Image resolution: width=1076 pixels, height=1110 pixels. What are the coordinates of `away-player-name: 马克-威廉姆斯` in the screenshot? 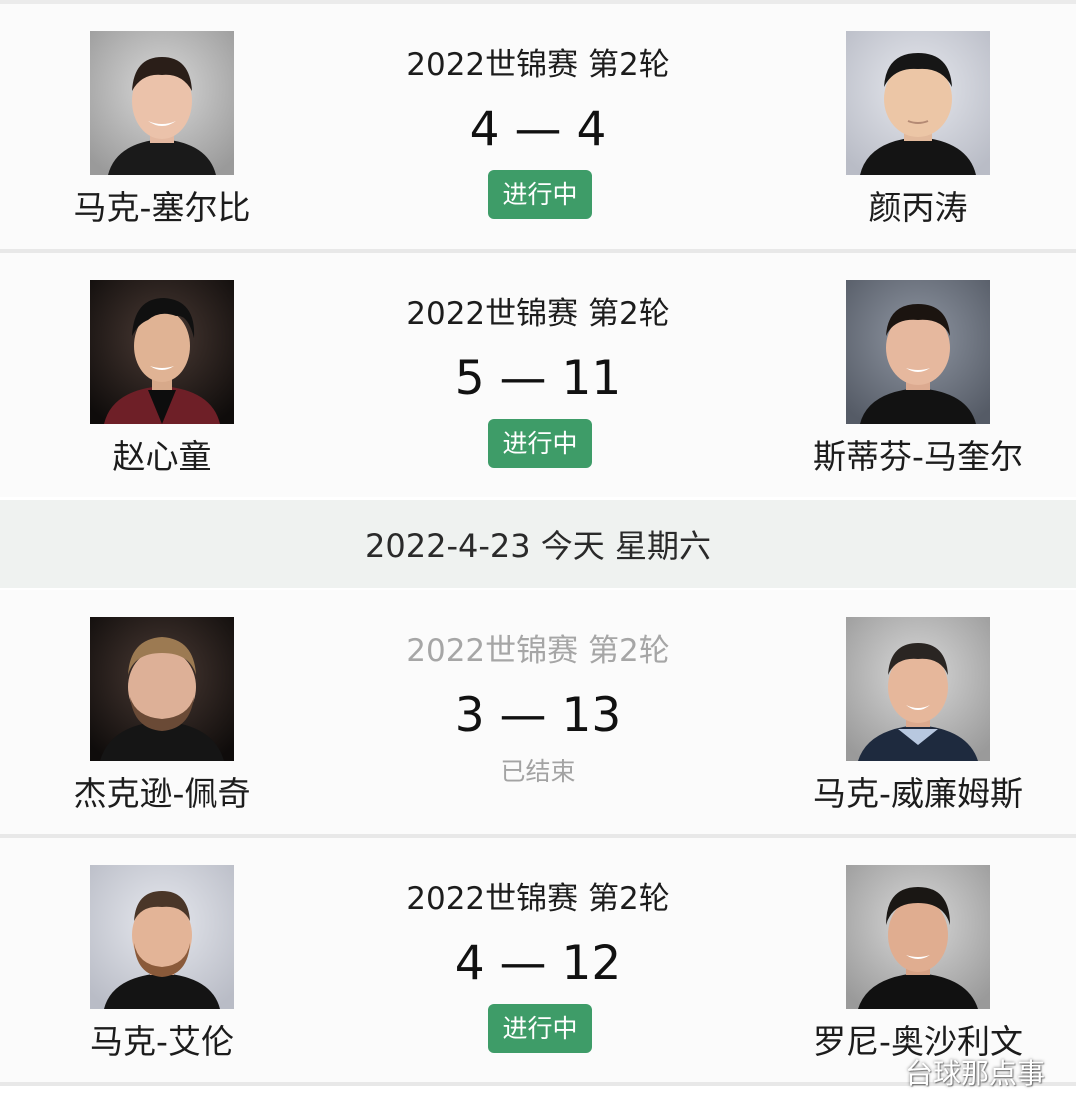 It's located at (918, 793).